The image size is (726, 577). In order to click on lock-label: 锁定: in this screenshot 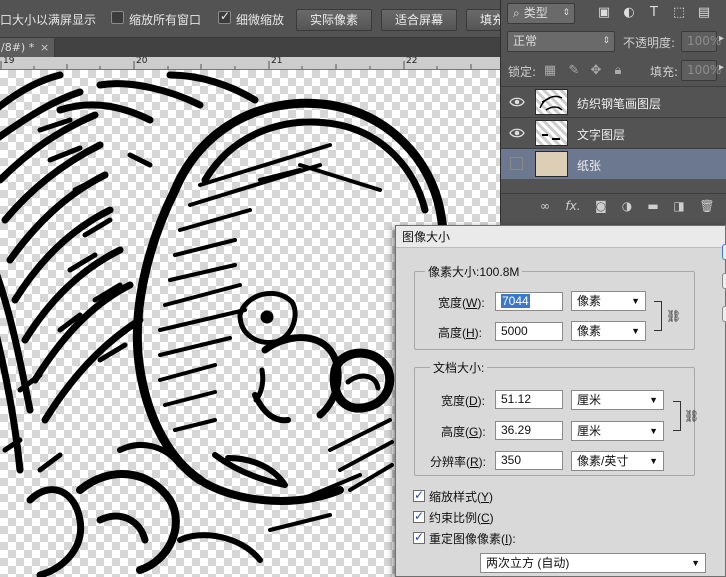, I will do `click(522, 72)`.